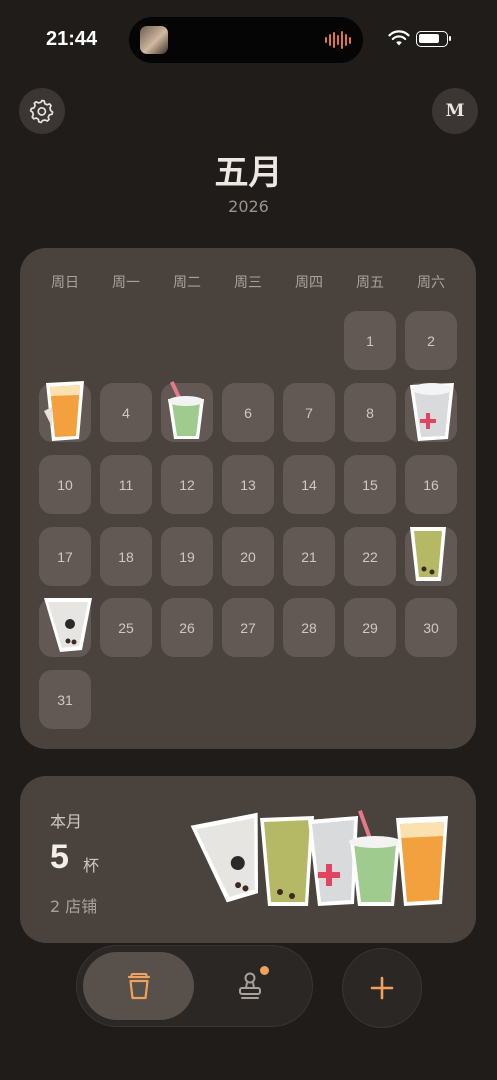 This screenshot has height=1080, width=497. What do you see at coordinates (338, 40) in the screenshot?
I see `audio-wave-icon` at bounding box center [338, 40].